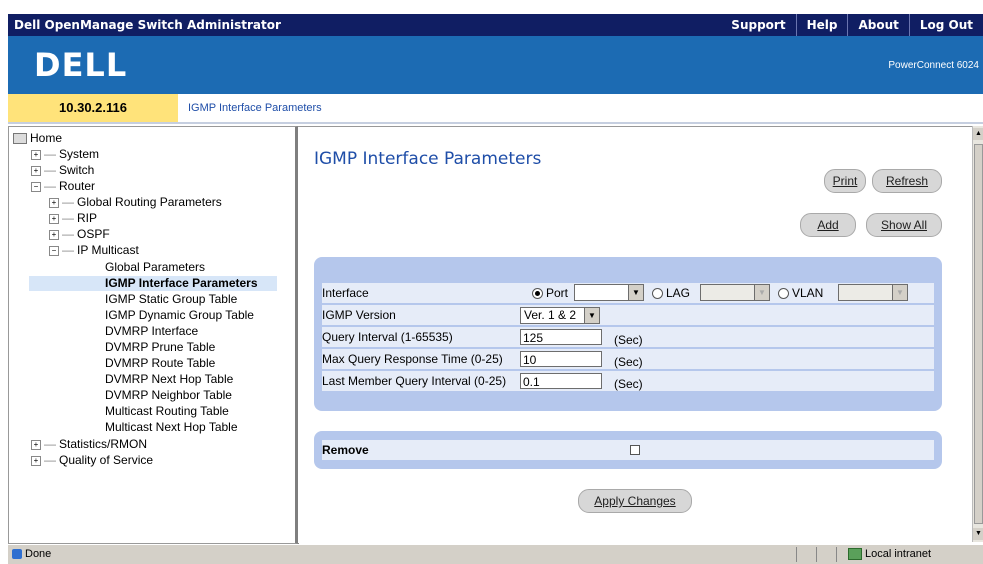 The height and width of the screenshot is (564, 983). What do you see at coordinates (181, 283) in the screenshot?
I see `tree-item-igmp-interface: IGMP Interface Parameters` at bounding box center [181, 283].